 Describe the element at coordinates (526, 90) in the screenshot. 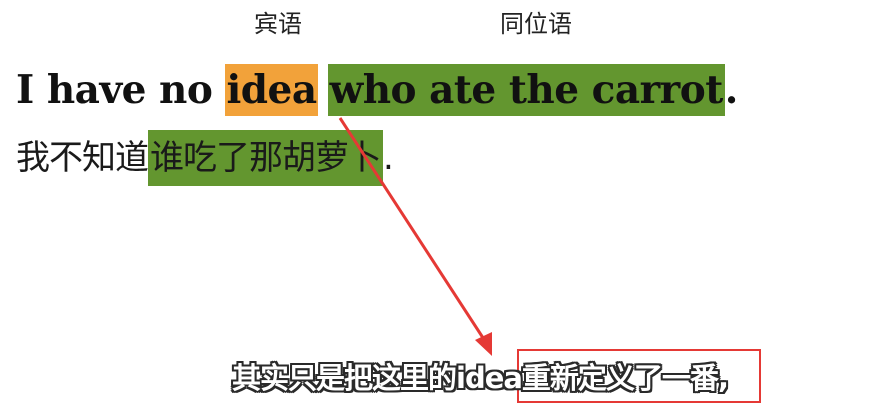

I see `appositive-highlight: who ate the carrot` at that location.